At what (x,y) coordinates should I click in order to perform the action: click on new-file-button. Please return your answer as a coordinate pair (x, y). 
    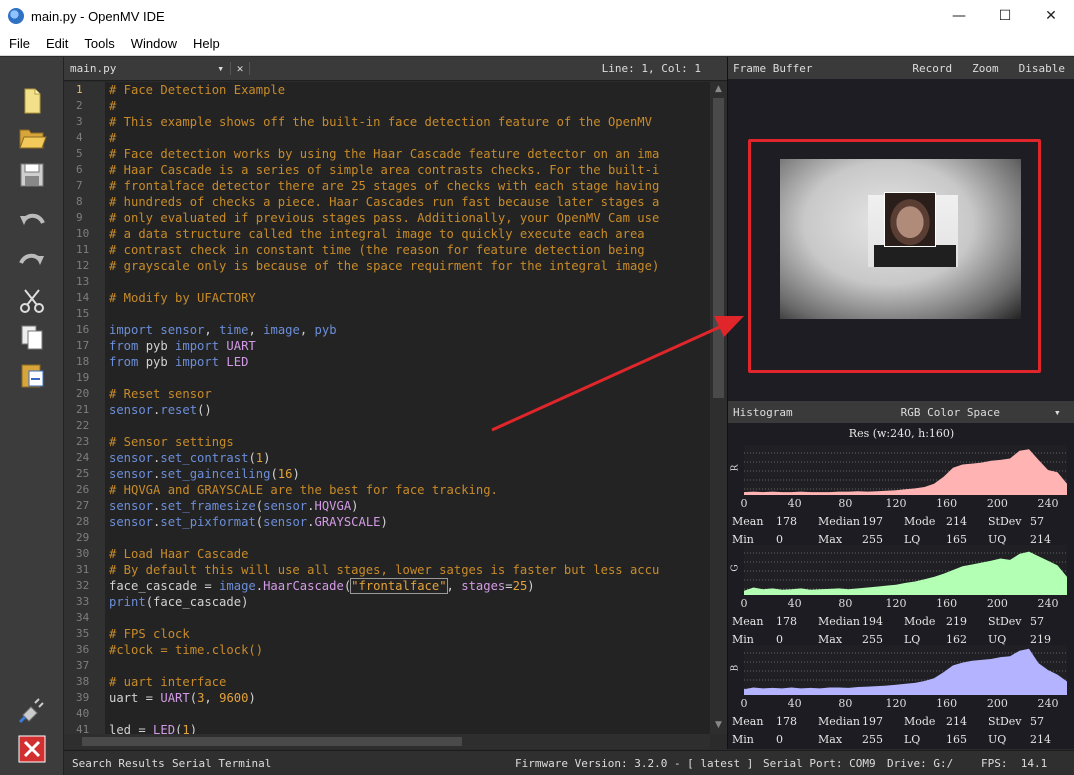
    Looking at the image, I should click on (32, 101).